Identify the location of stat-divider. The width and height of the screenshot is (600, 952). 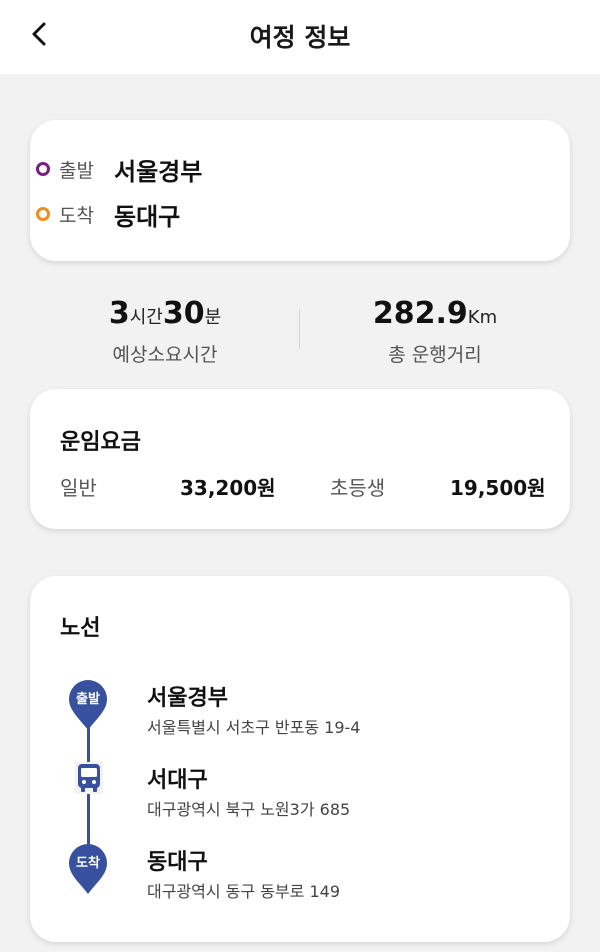
(299, 329).